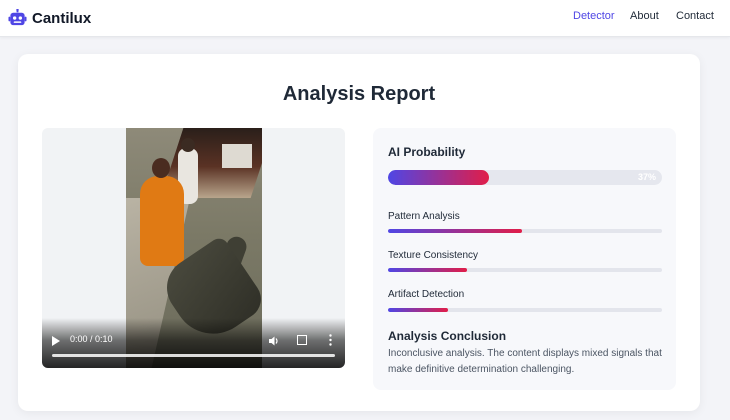 The height and width of the screenshot is (420, 730). I want to click on page-title: Analysis Report, so click(359, 94).